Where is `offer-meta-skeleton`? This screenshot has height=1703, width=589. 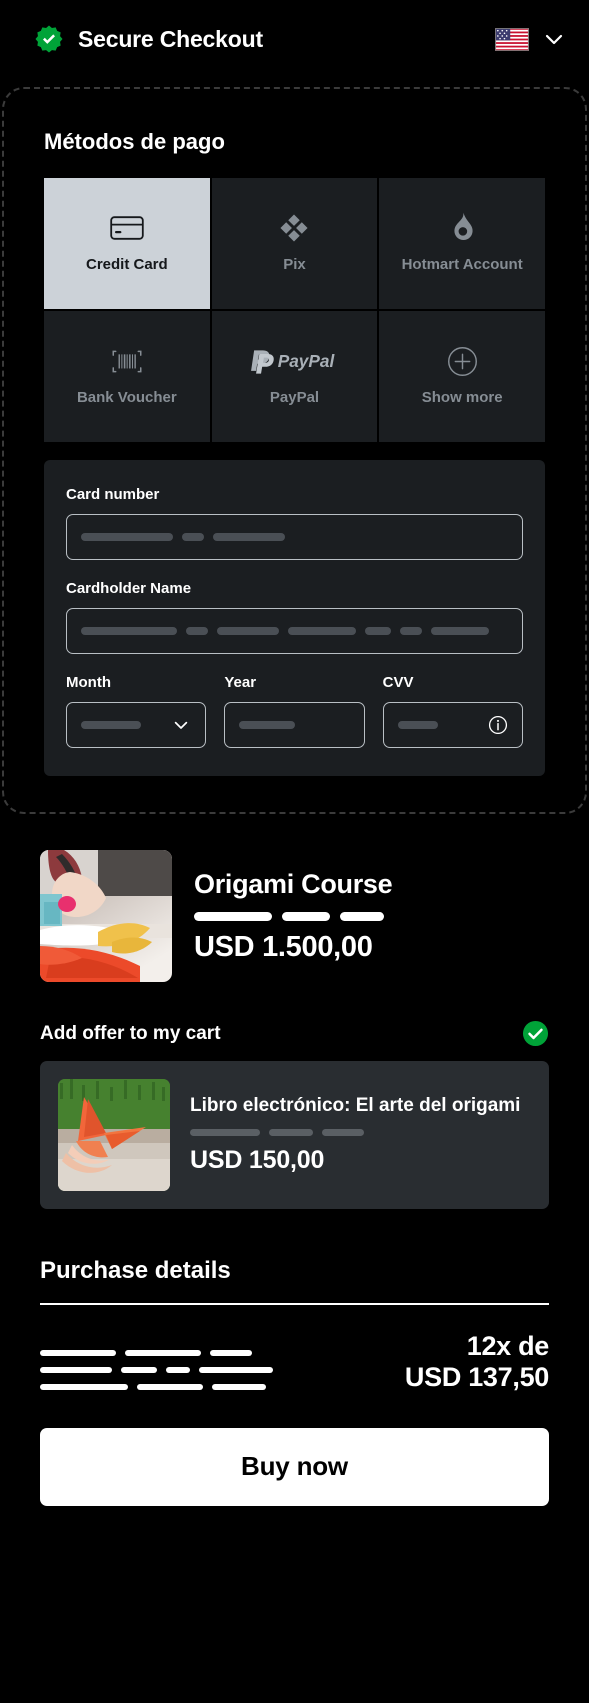
offer-meta-skeleton is located at coordinates (355, 1133).